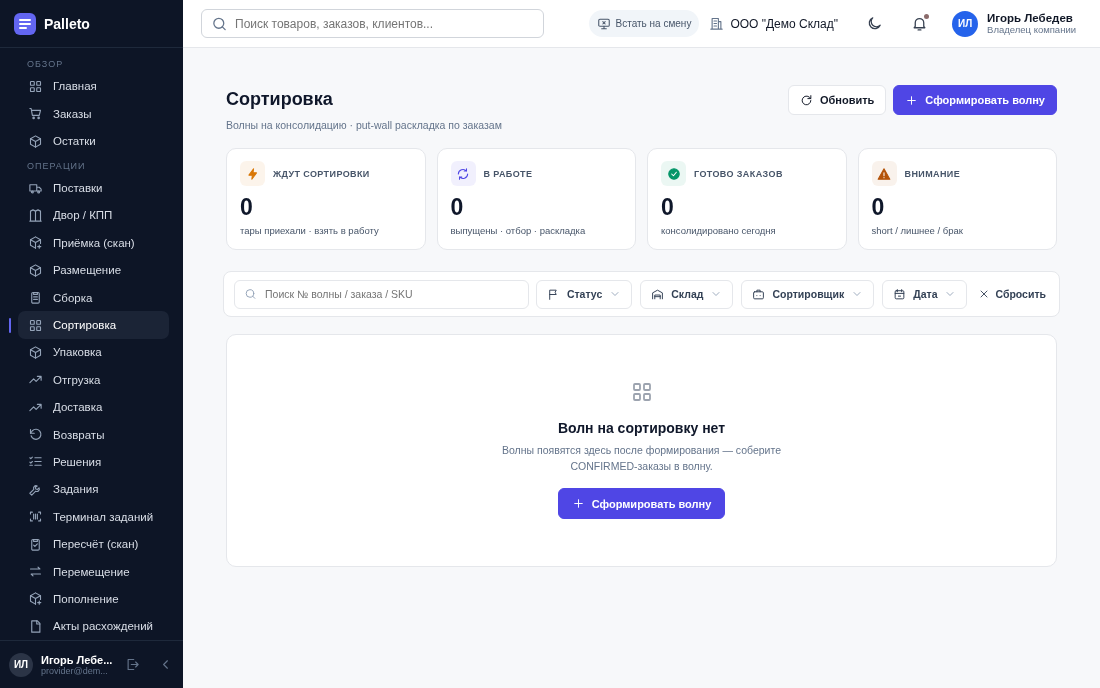  I want to click on sidebar-item: Остатки, so click(93, 141).